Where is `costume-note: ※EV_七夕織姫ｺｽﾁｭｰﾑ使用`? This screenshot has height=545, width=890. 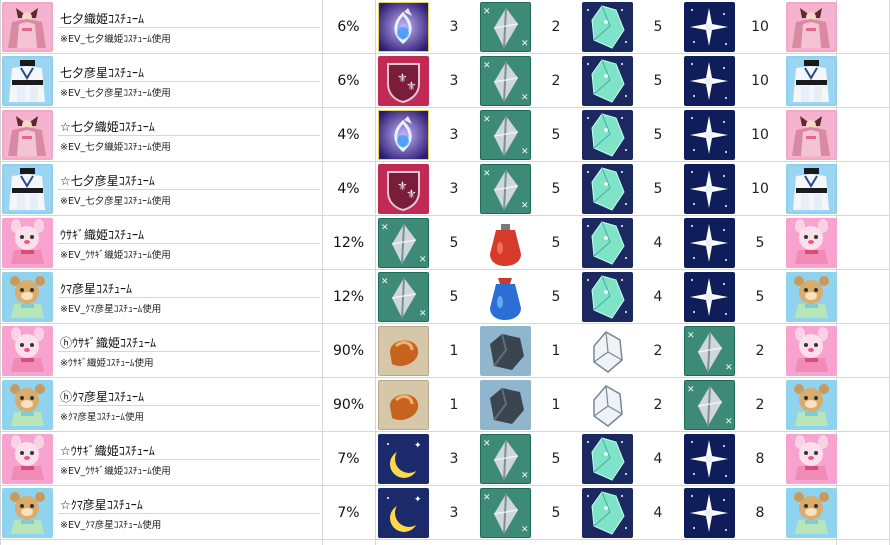
costume-note: ※EV_七夕織姫ｺｽﾁｭｰﾑ使用 is located at coordinates (115, 39).